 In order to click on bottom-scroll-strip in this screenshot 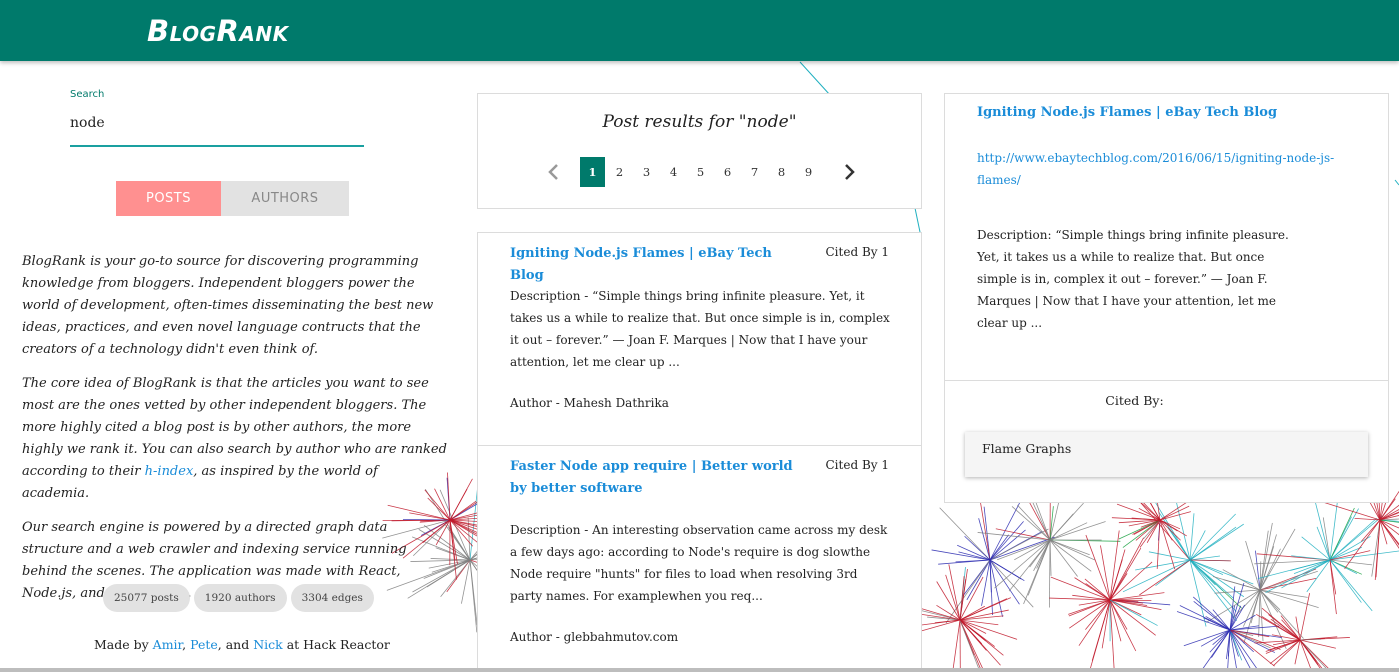, I will do `click(699, 670)`.